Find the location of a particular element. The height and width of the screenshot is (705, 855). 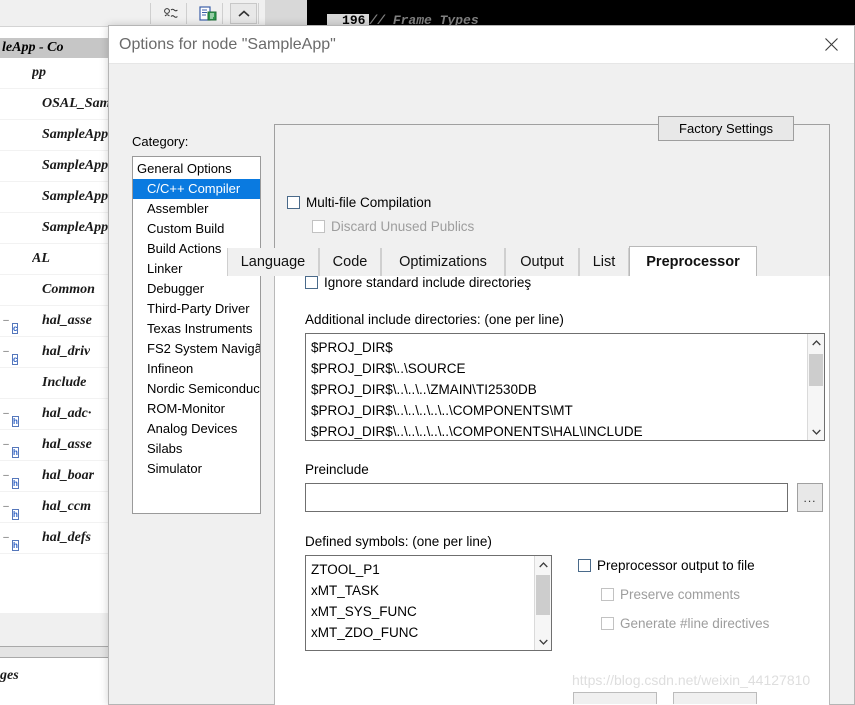

close-icon is located at coordinates (831, 44).